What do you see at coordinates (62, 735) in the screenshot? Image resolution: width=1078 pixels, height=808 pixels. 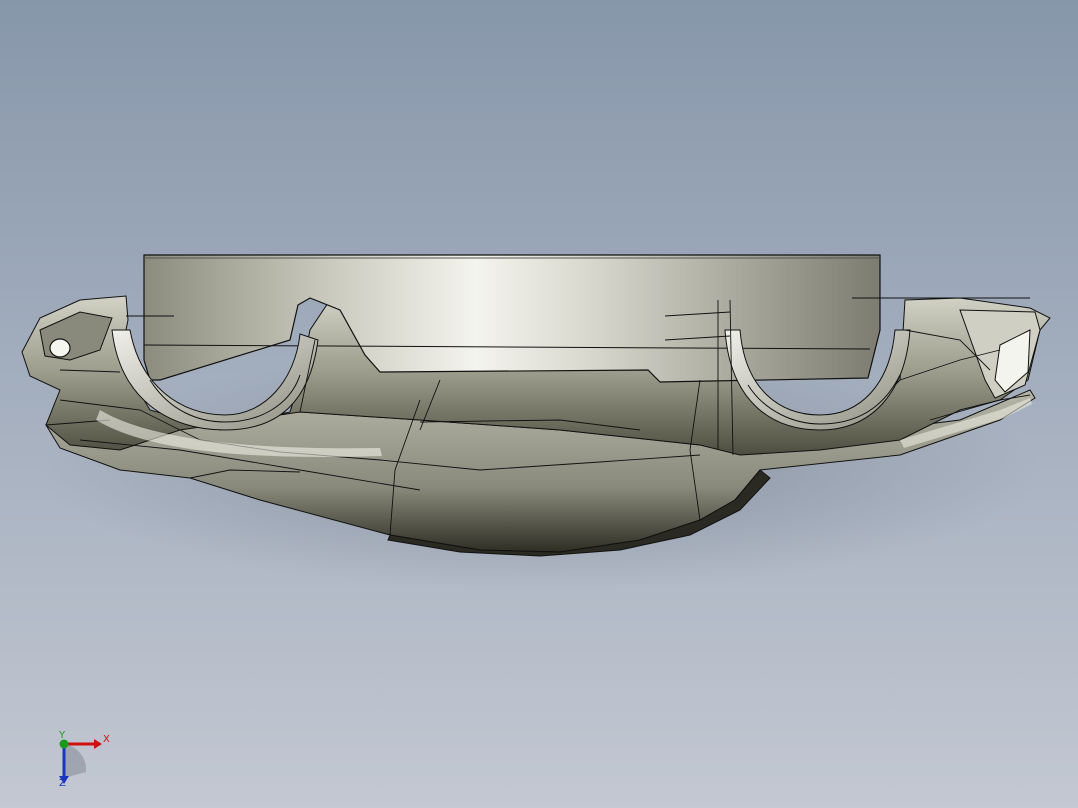 I see `y-axis-label: Y` at bounding box center [62, 735].